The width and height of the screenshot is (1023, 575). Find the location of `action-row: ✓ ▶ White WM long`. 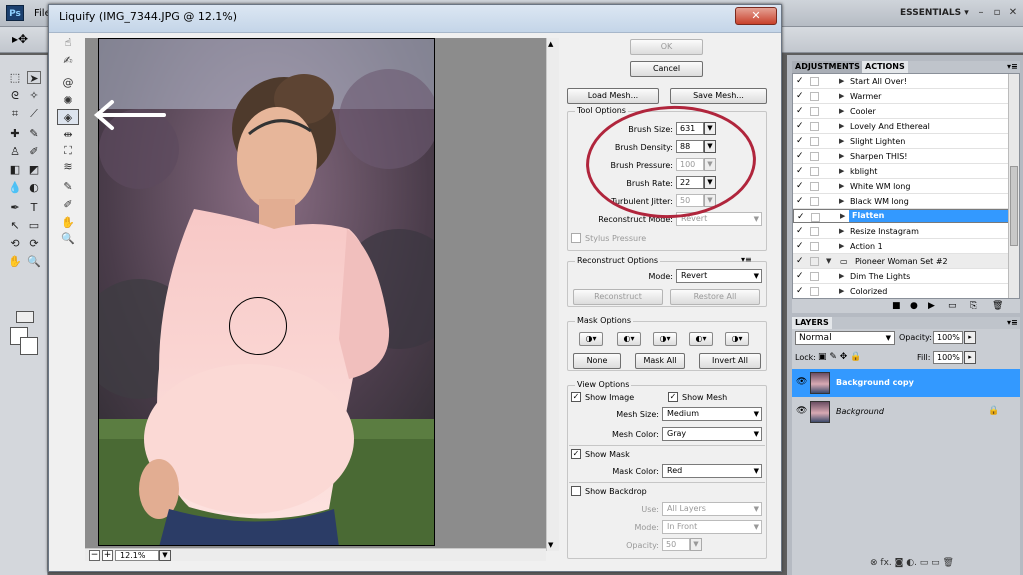

action-row: ✓ ▶ White WM long is located at coordinates (901, 186).